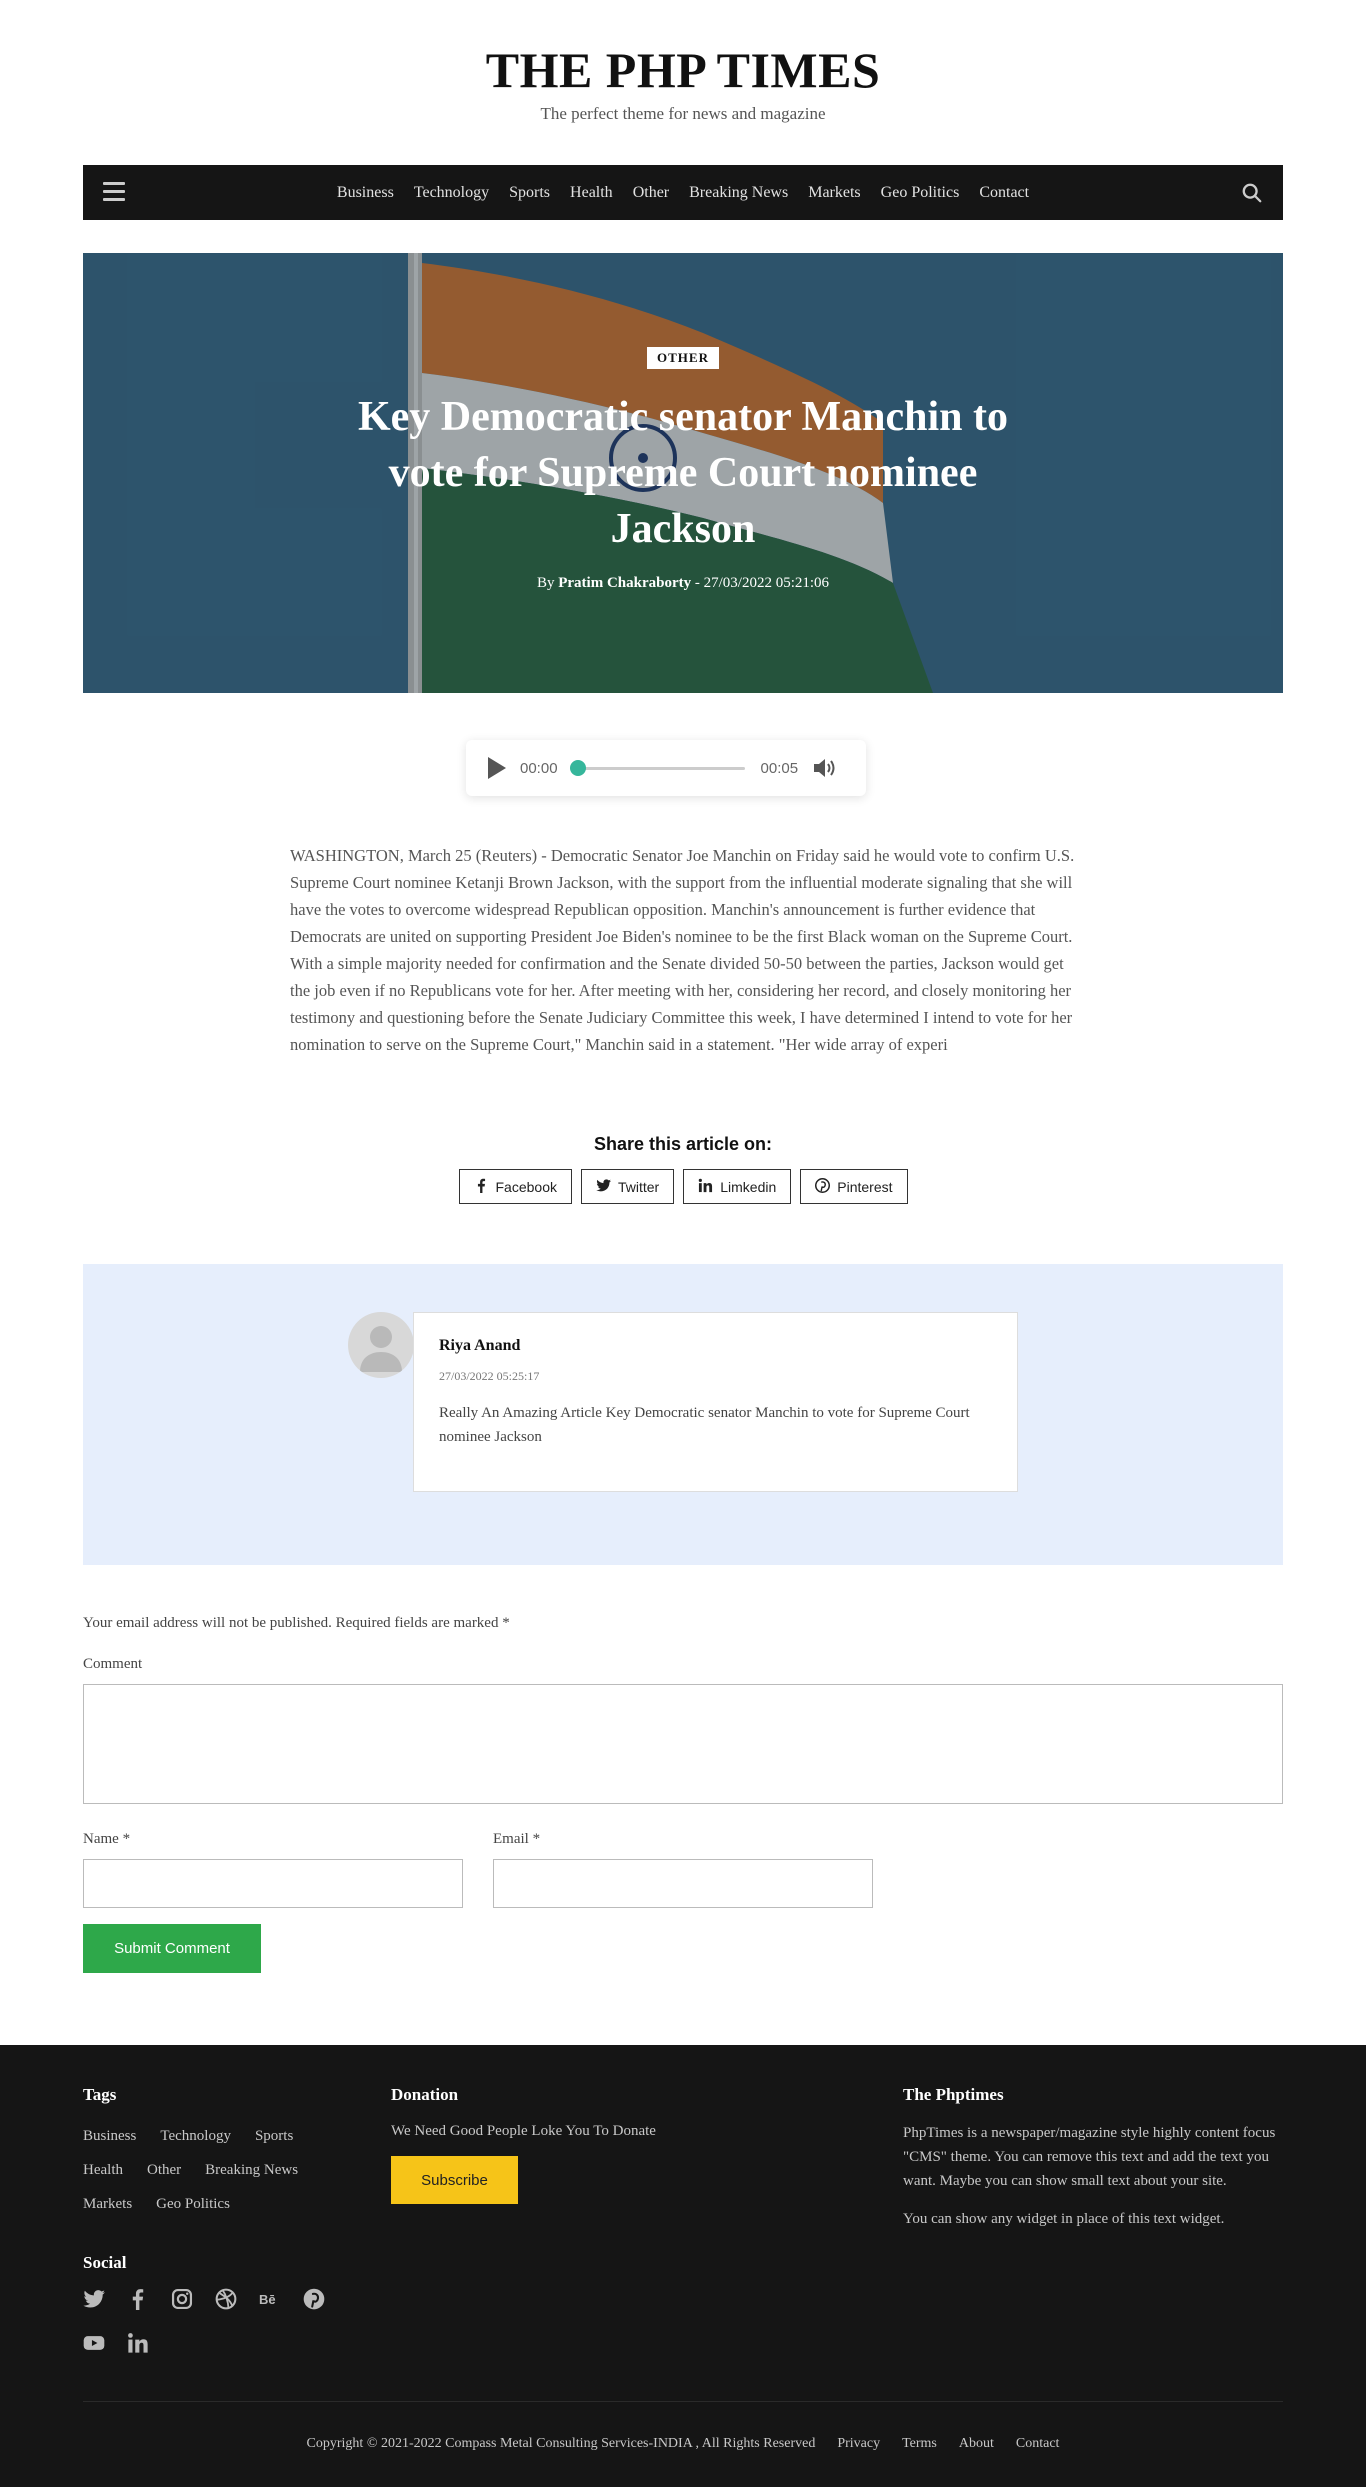 This screenshot has width=1366, height=2487. I want to click on tag-other: Other, so click(164, 2170).